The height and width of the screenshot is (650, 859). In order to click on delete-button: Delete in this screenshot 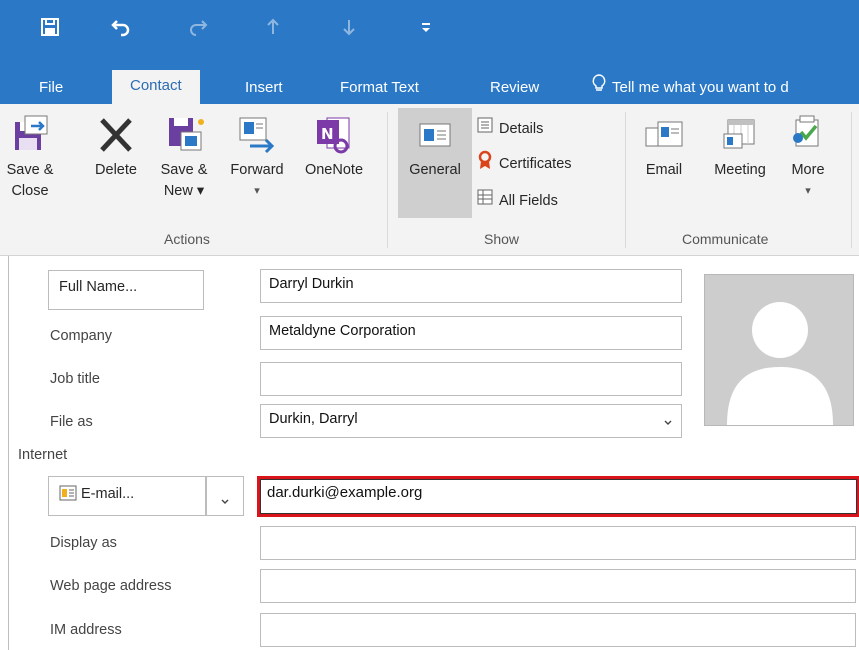, I will do `click(116, 146)`.